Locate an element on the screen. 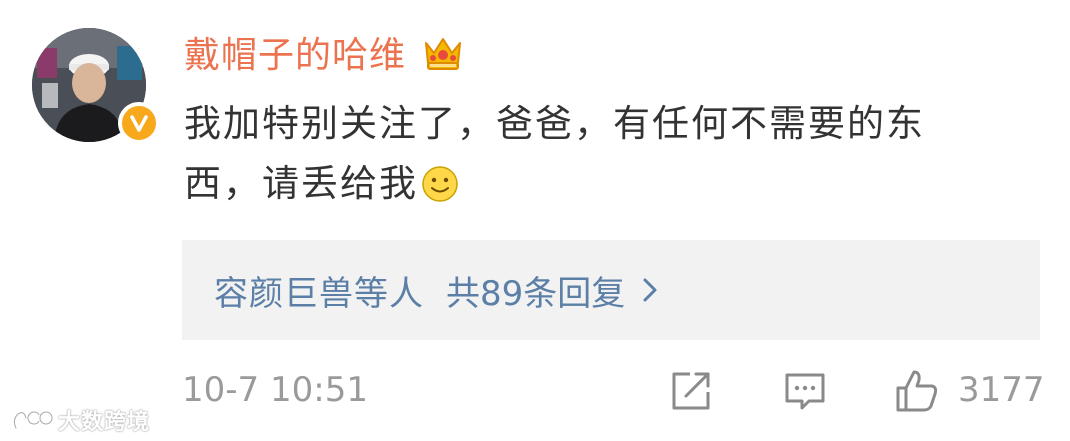 This screenshot has width=1070, height=441. comment-icon is located at coordinates (805, 391).